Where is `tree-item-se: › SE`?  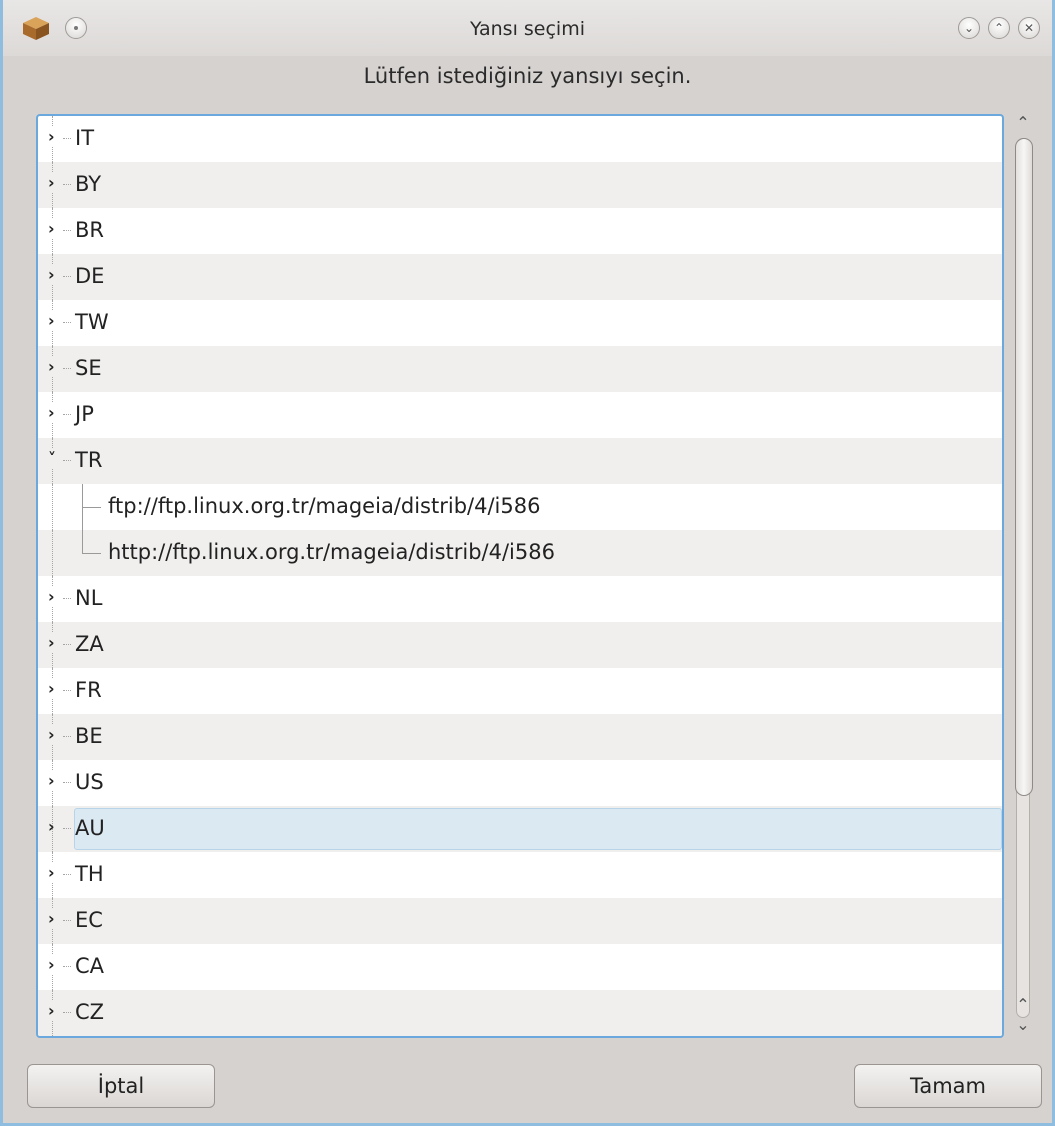
tree-item-se: › SE is located at coordinates (520, 369).